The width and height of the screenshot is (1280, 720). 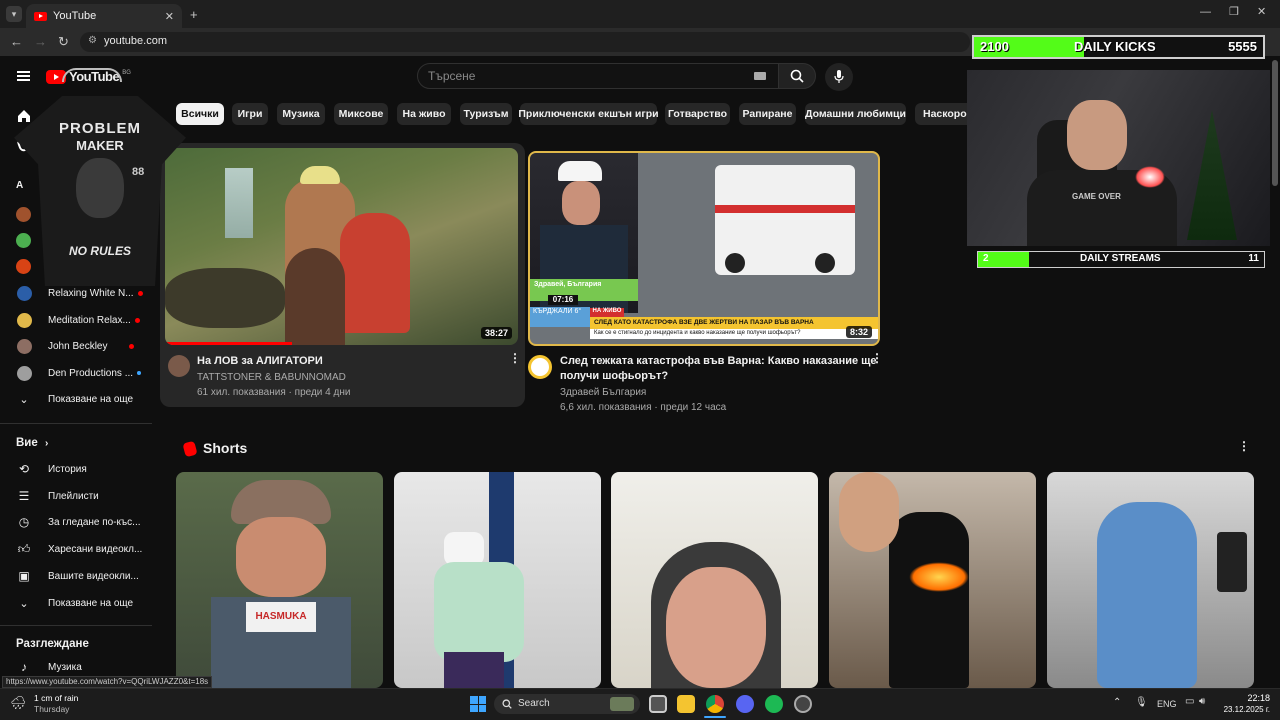 I want to click on video-title-line-2: получи шофьорът?, so click(x=614, y=376).